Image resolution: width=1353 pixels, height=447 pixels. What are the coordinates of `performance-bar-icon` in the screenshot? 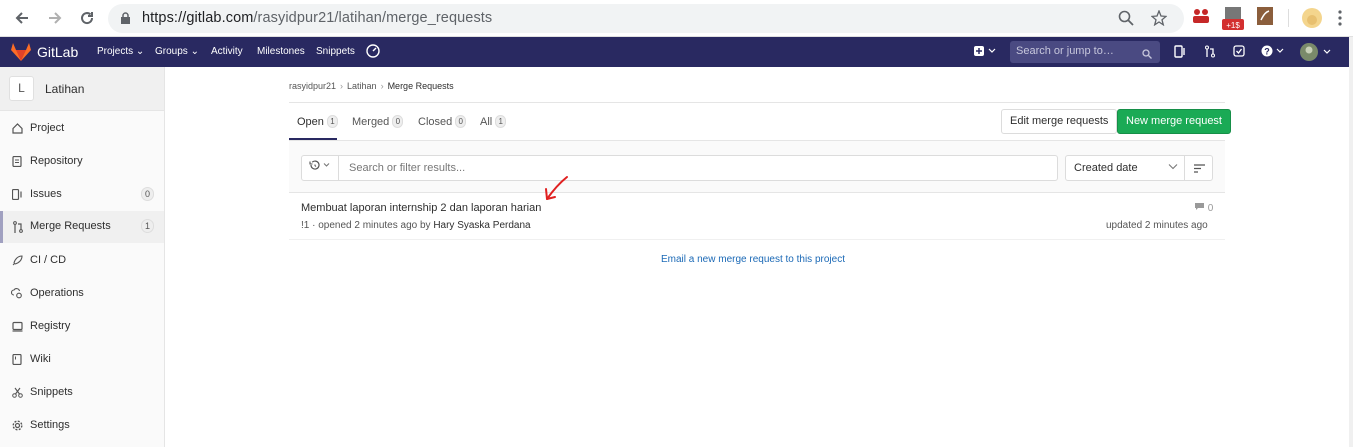 It's located at (373, 52).